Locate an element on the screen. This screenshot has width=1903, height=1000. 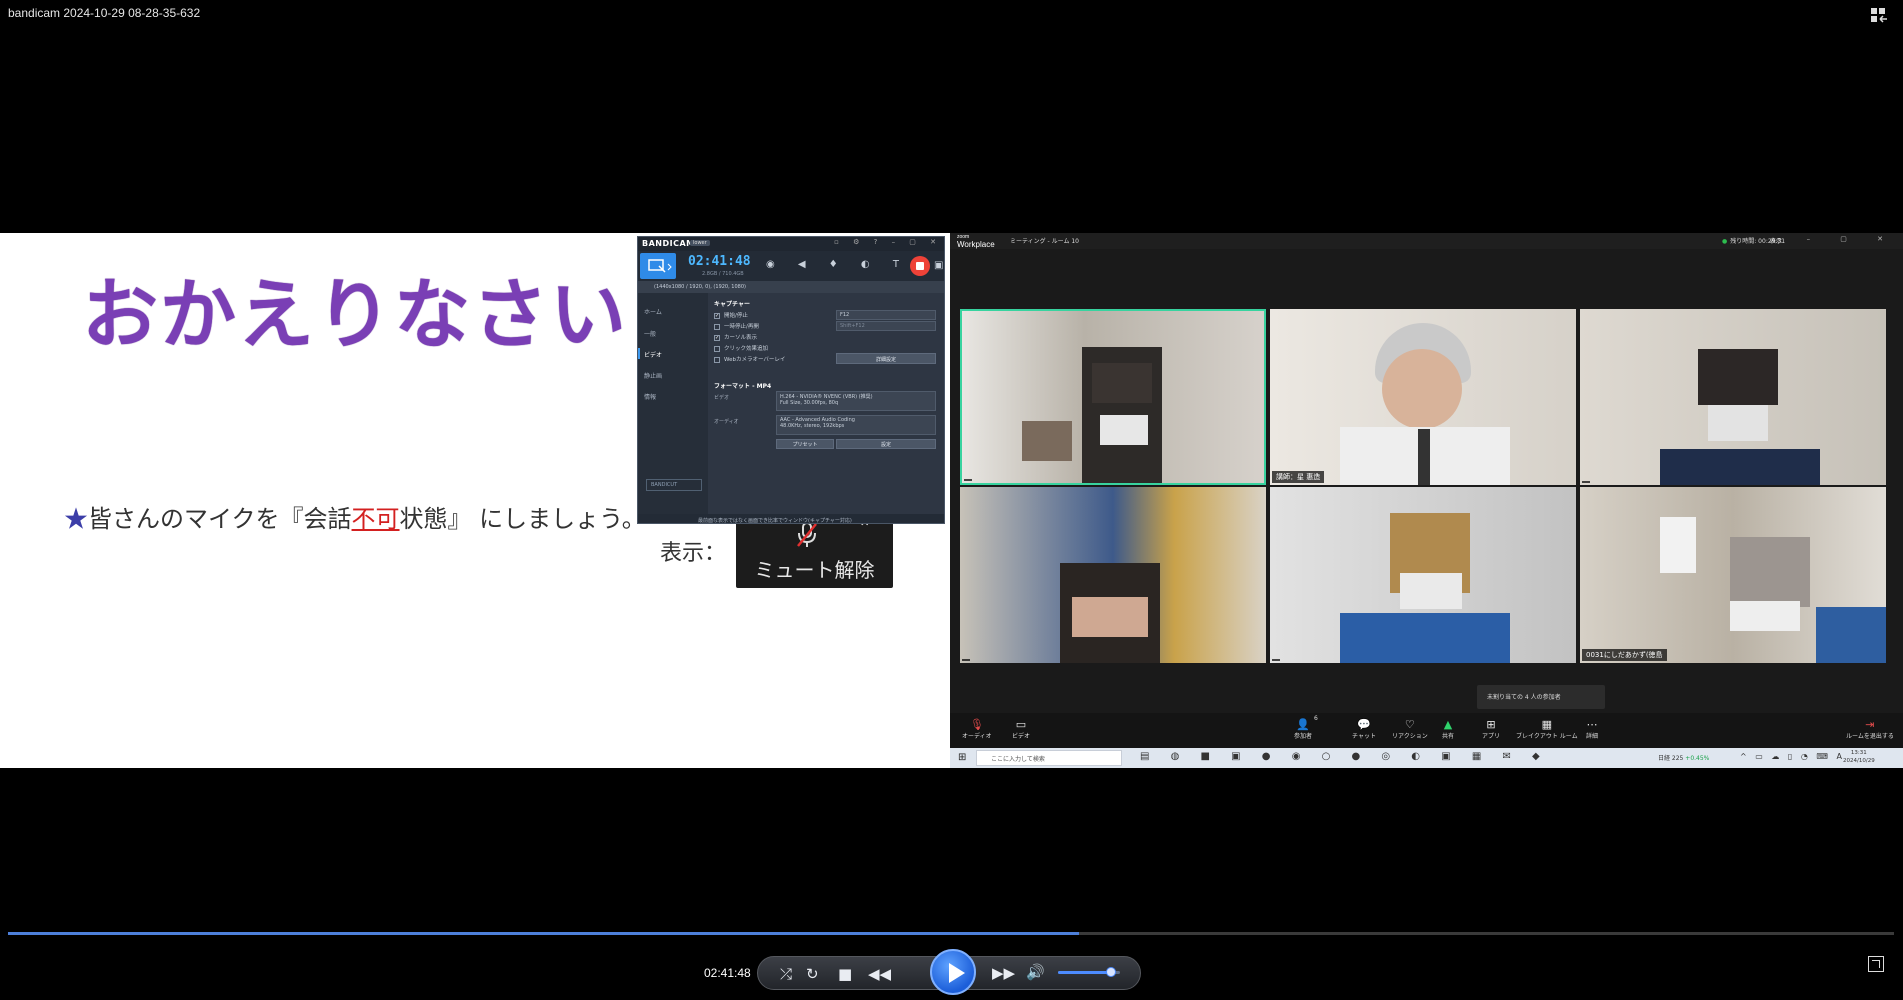
recording-timer: 02:41:48 is located at coordinates (719, 261).